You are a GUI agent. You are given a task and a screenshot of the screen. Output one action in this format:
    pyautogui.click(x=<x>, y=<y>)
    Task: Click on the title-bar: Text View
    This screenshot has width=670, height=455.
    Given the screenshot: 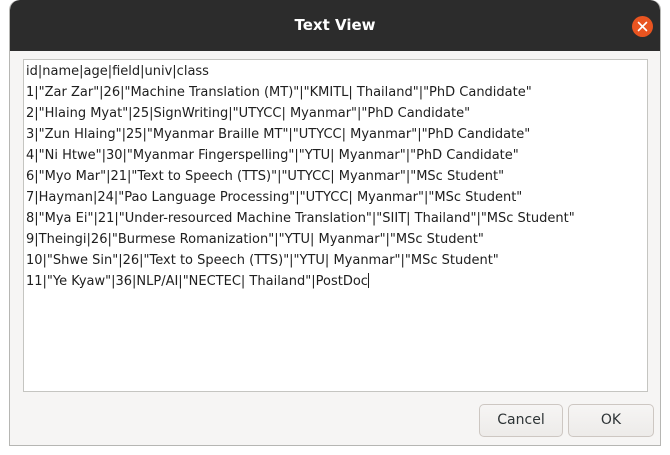 What is the action you would take?
    pyautogui.click(x=335, y=25)
    